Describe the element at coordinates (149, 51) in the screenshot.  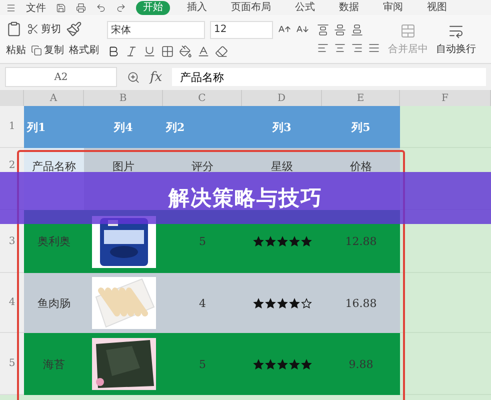
I see `underline-icon` at that location.